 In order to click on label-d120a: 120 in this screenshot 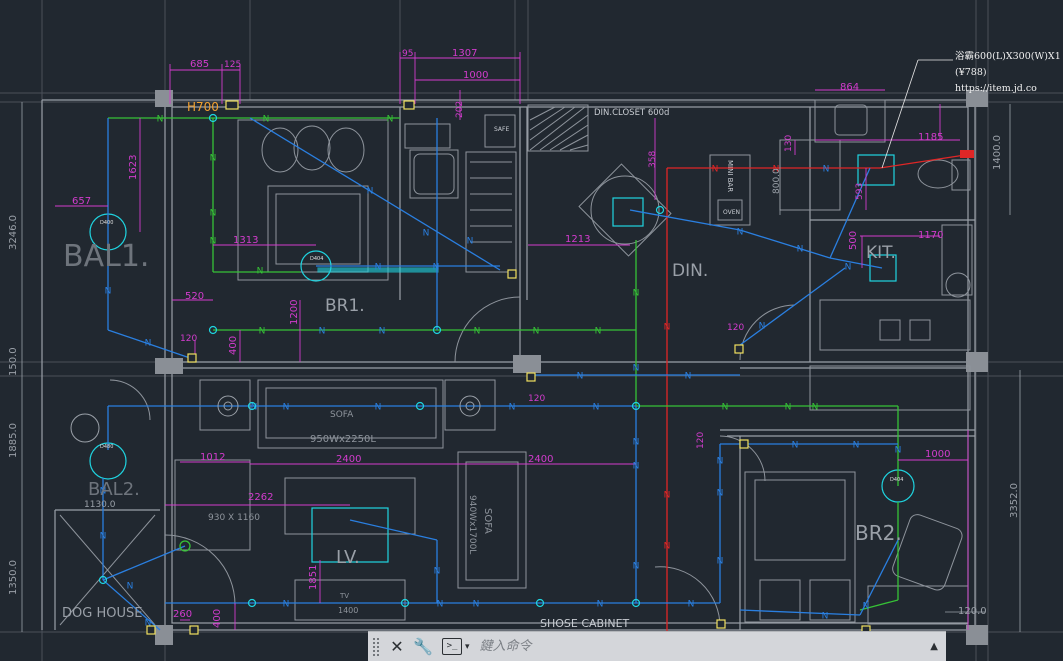, I will do `click(188, 339)`.